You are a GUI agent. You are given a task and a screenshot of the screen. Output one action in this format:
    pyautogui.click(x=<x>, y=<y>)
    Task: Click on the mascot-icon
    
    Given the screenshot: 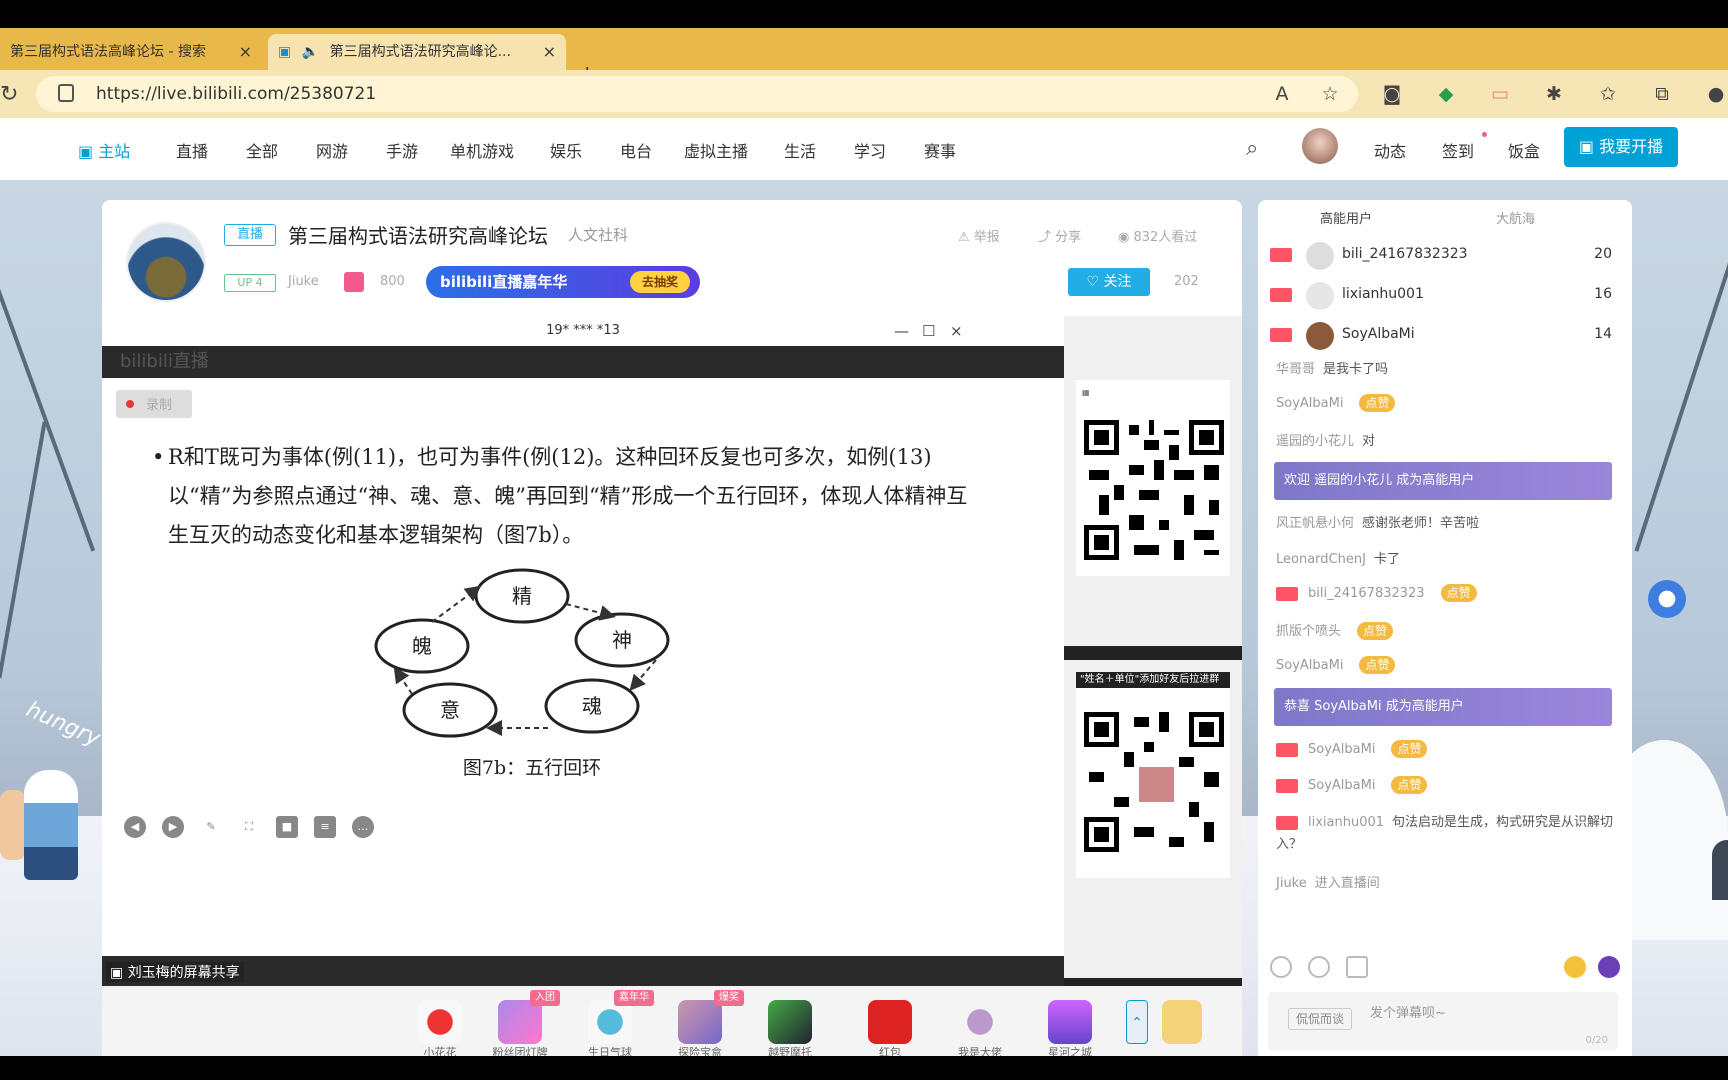 What is the action you would take?
    pyautogui.click(x=1667, y=599)
    